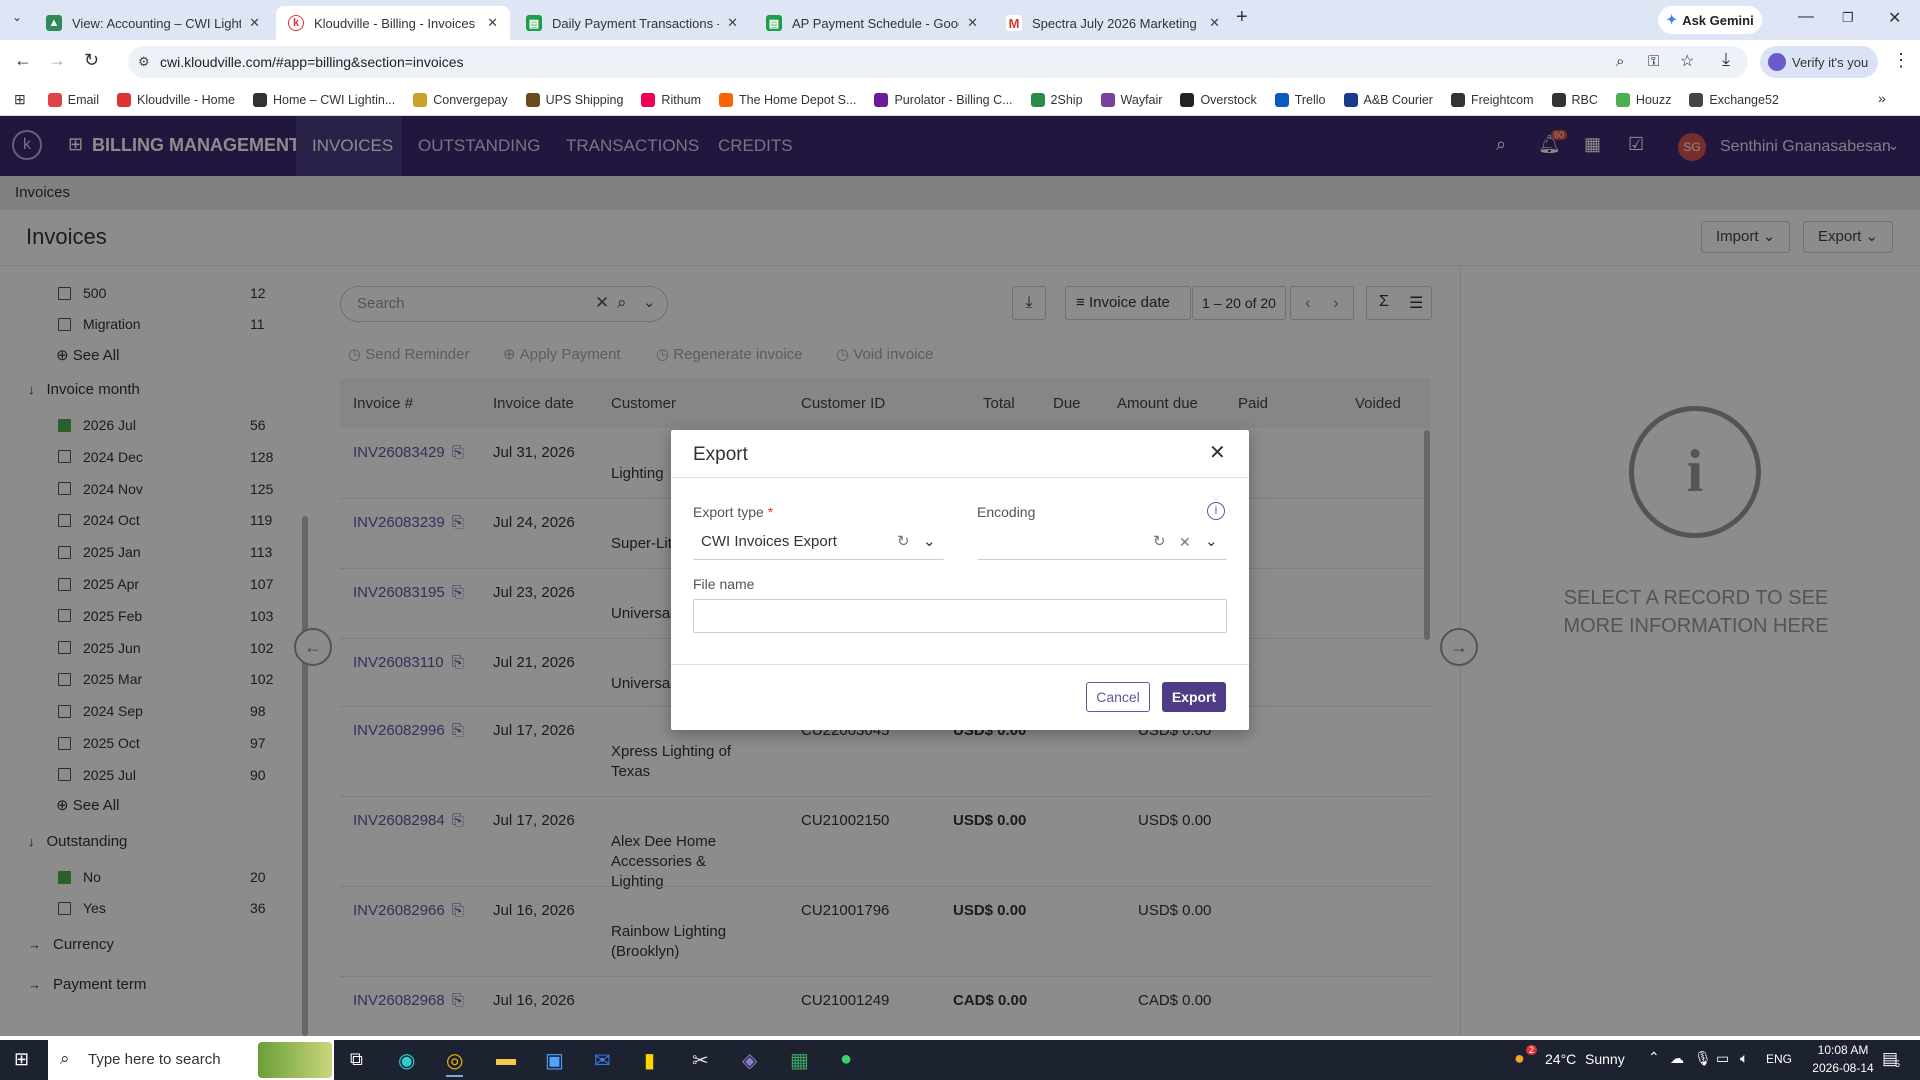 The width and height of the screenshot is (1920, 1080). I want to click on clear-icon: ✕, so click(1185, 542).